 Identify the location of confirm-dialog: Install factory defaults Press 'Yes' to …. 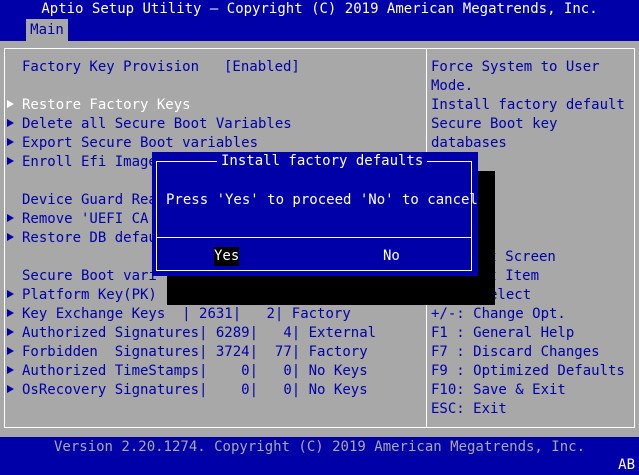
(315, 214).